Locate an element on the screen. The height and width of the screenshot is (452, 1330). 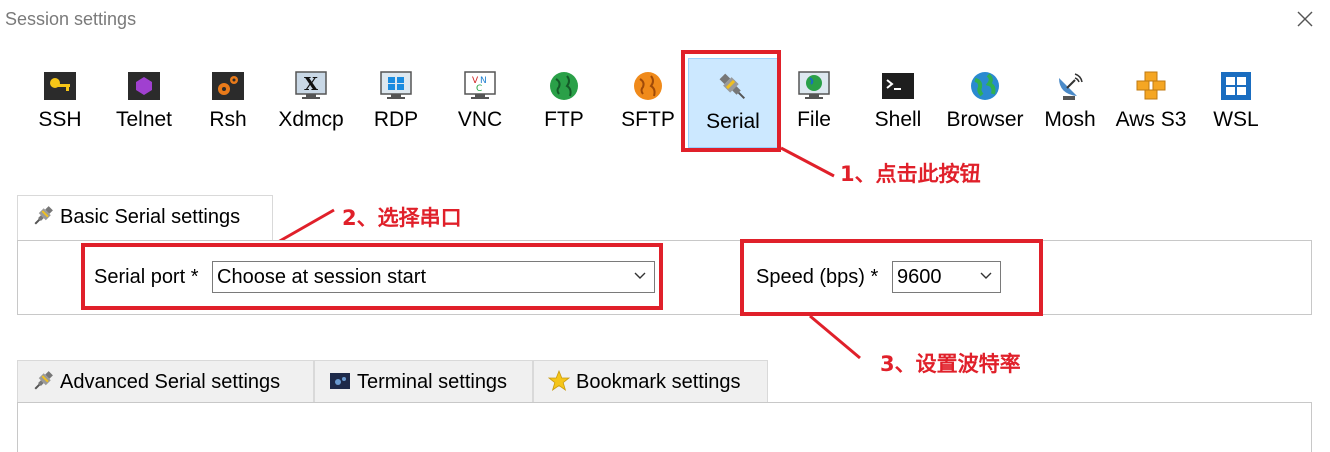
advanced-settings-panel is located at coordinates (664, 427).